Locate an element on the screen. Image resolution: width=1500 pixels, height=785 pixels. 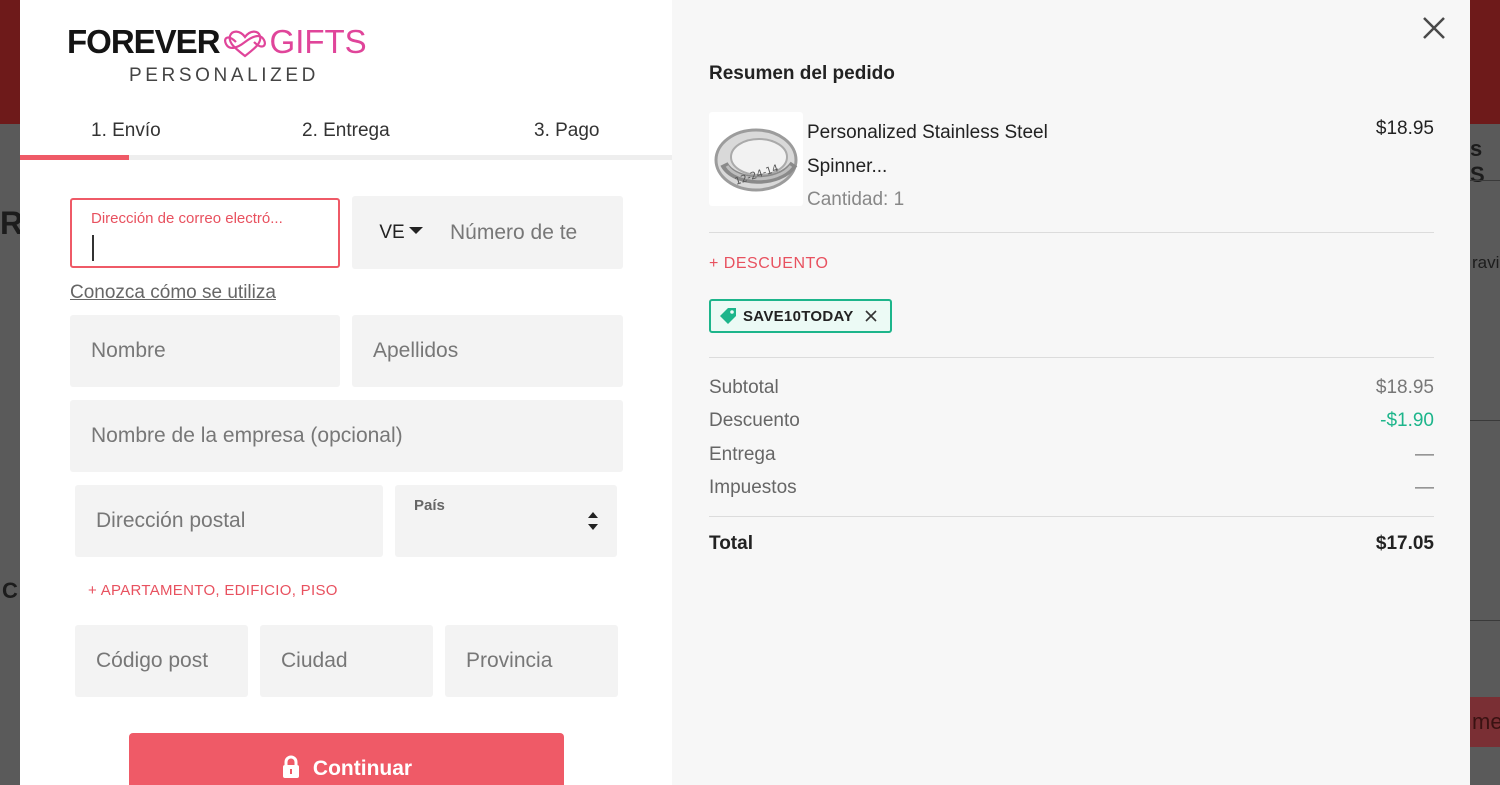
product-quantity: Cantidad: 1 is located at coordinates (856, 199).